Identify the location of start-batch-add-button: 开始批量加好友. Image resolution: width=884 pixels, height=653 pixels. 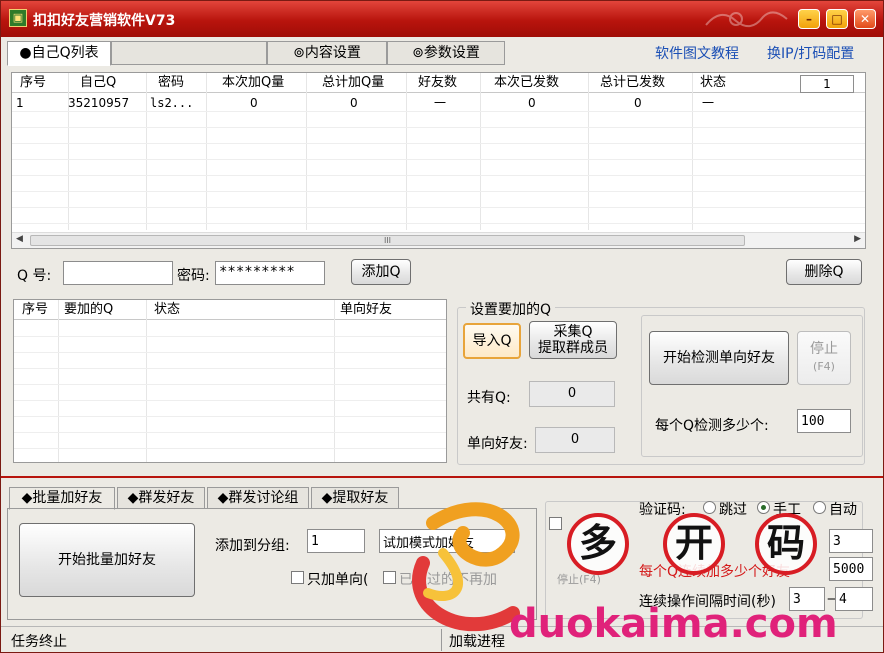
(107, 560).